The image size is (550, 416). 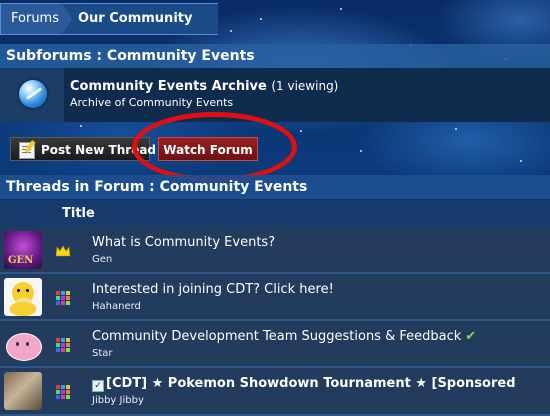 What do you see at coordinates (152, 102) in the screenshot?
I see `forum-description: Archive of Community Events` at bounding box center [152, 102].